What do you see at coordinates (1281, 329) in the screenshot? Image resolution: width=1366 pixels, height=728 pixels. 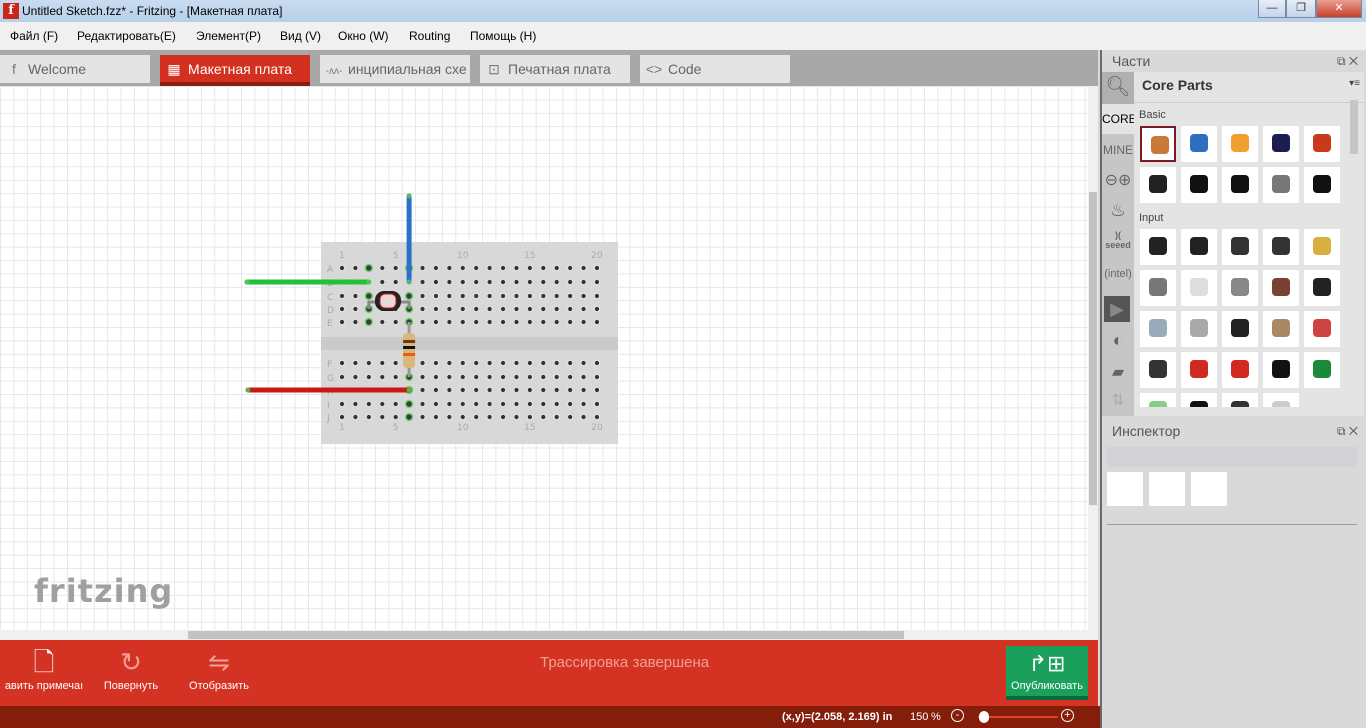 I see `part-flex-sensor` at bounding box center [1281, 329].